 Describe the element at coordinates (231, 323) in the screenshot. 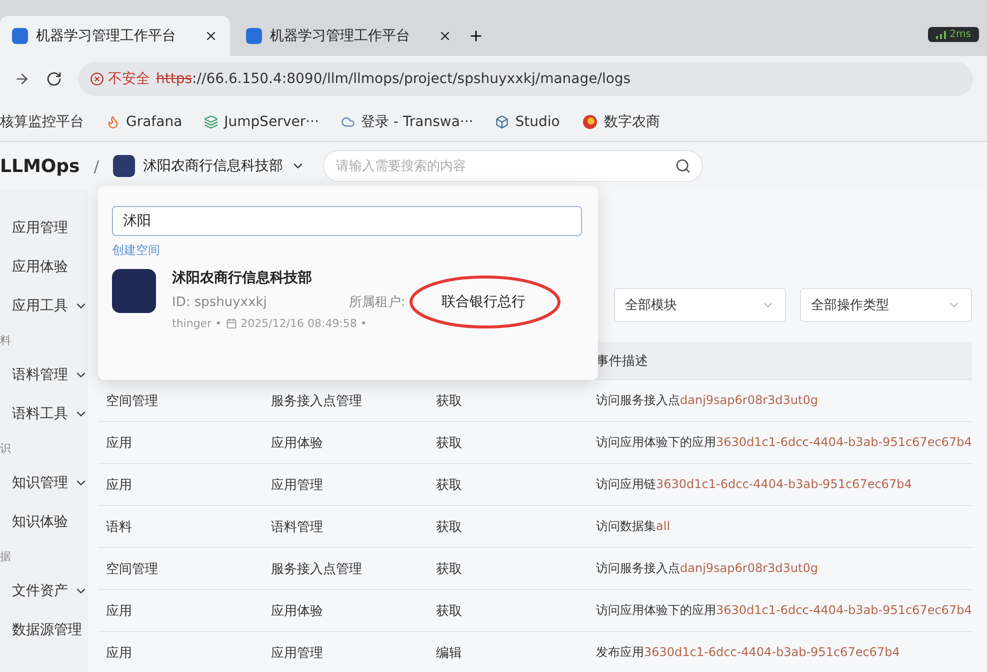

I see `calendar-icon` at that location.